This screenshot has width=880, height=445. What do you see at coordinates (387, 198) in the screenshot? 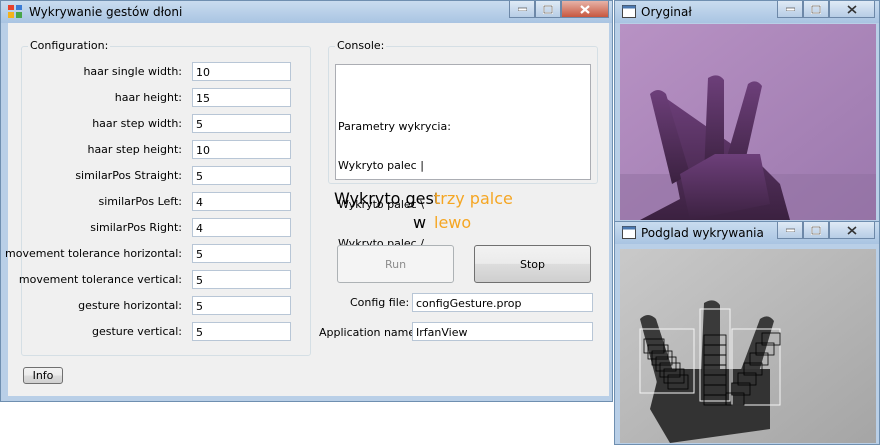
I see `gesture-label: Wykryto gest` at bounding box center [387, 198].